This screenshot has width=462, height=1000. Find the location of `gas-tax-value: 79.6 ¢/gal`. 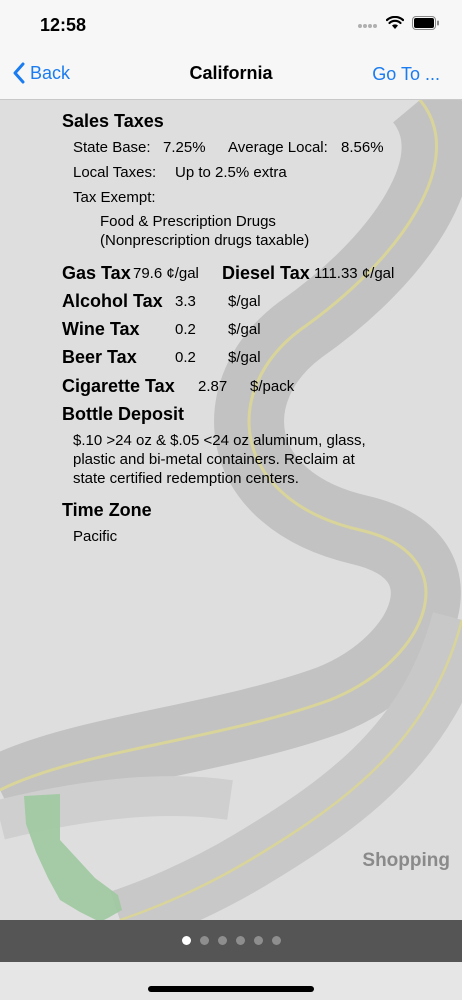

gas-tax-value: 79.6 ¢/gal is located at coordinates (166, 273).